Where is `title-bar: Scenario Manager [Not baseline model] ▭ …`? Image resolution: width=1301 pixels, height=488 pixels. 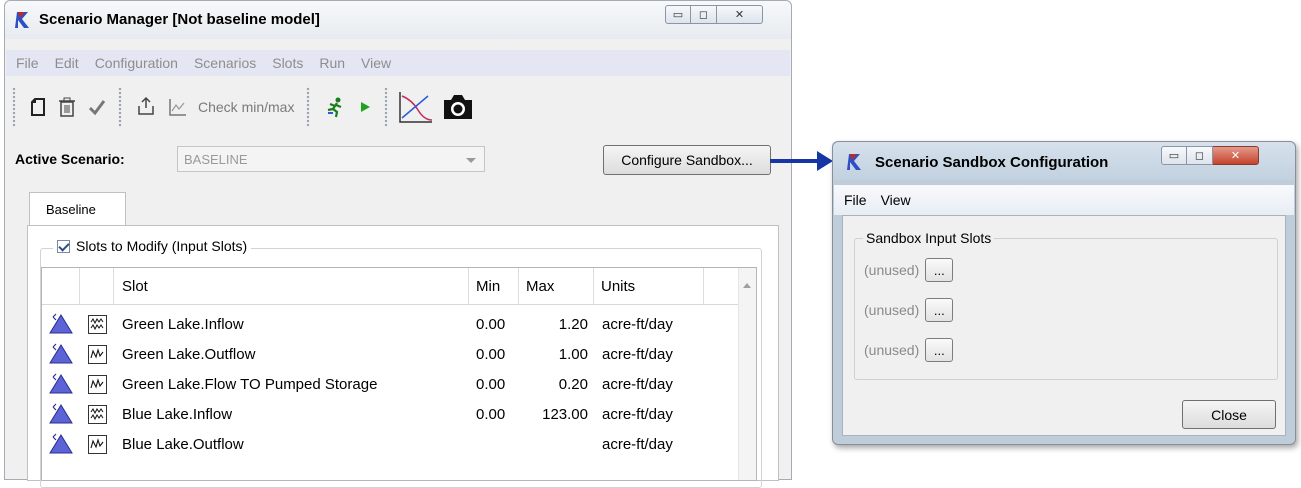 title-bar: Scenario Manager [Not baseline model] ▭ … is located at coordinates (398, 20).